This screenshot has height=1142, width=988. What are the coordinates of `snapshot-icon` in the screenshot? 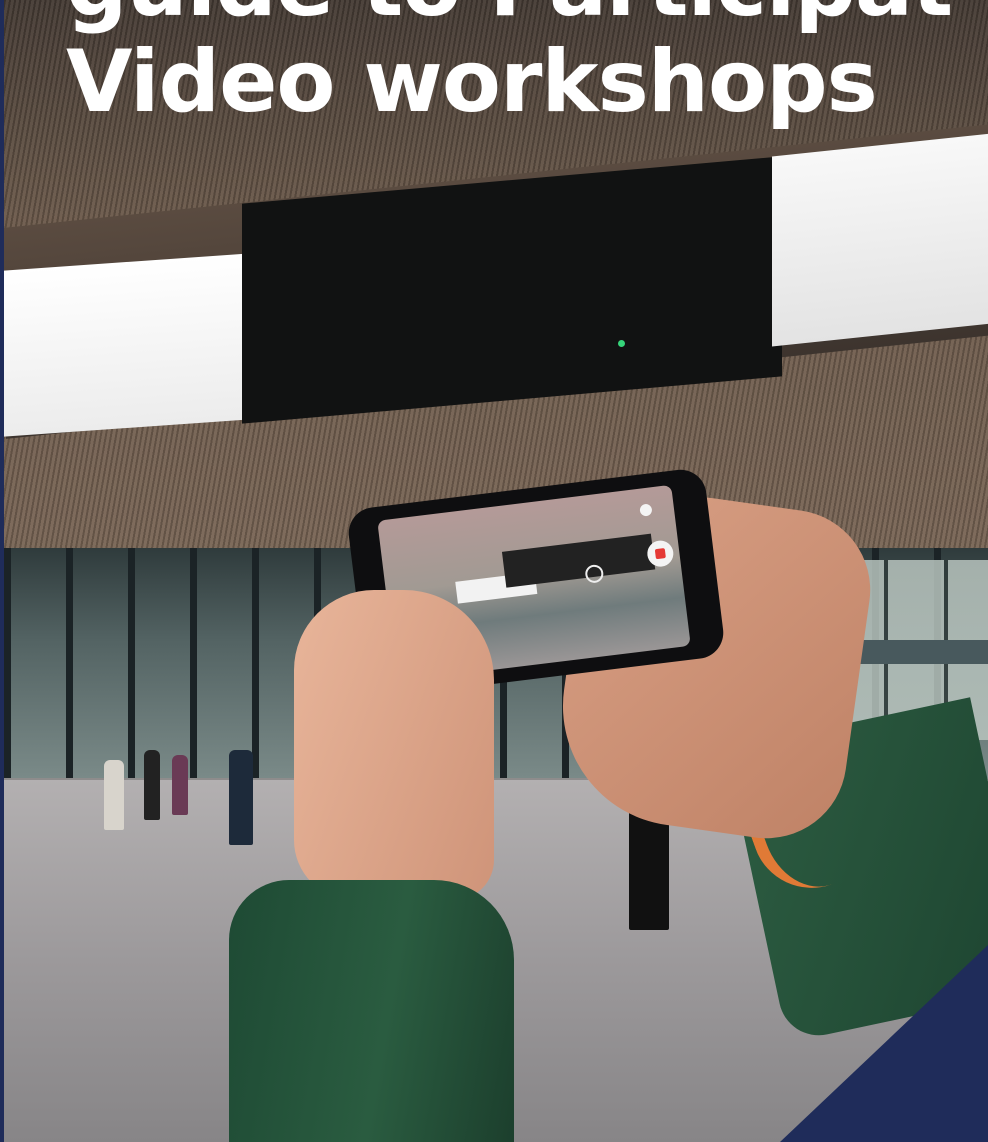 It's located at (646, 510).